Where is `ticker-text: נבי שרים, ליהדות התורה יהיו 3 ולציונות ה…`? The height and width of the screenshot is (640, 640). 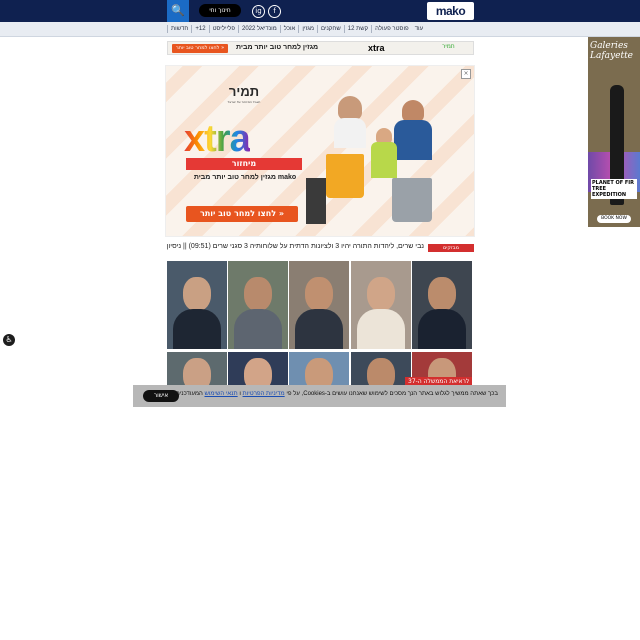
ticker-text: נבי שרים, ליהדות התורה יהיו 3 ולציונות ה… is located at coordinates (295, 246).